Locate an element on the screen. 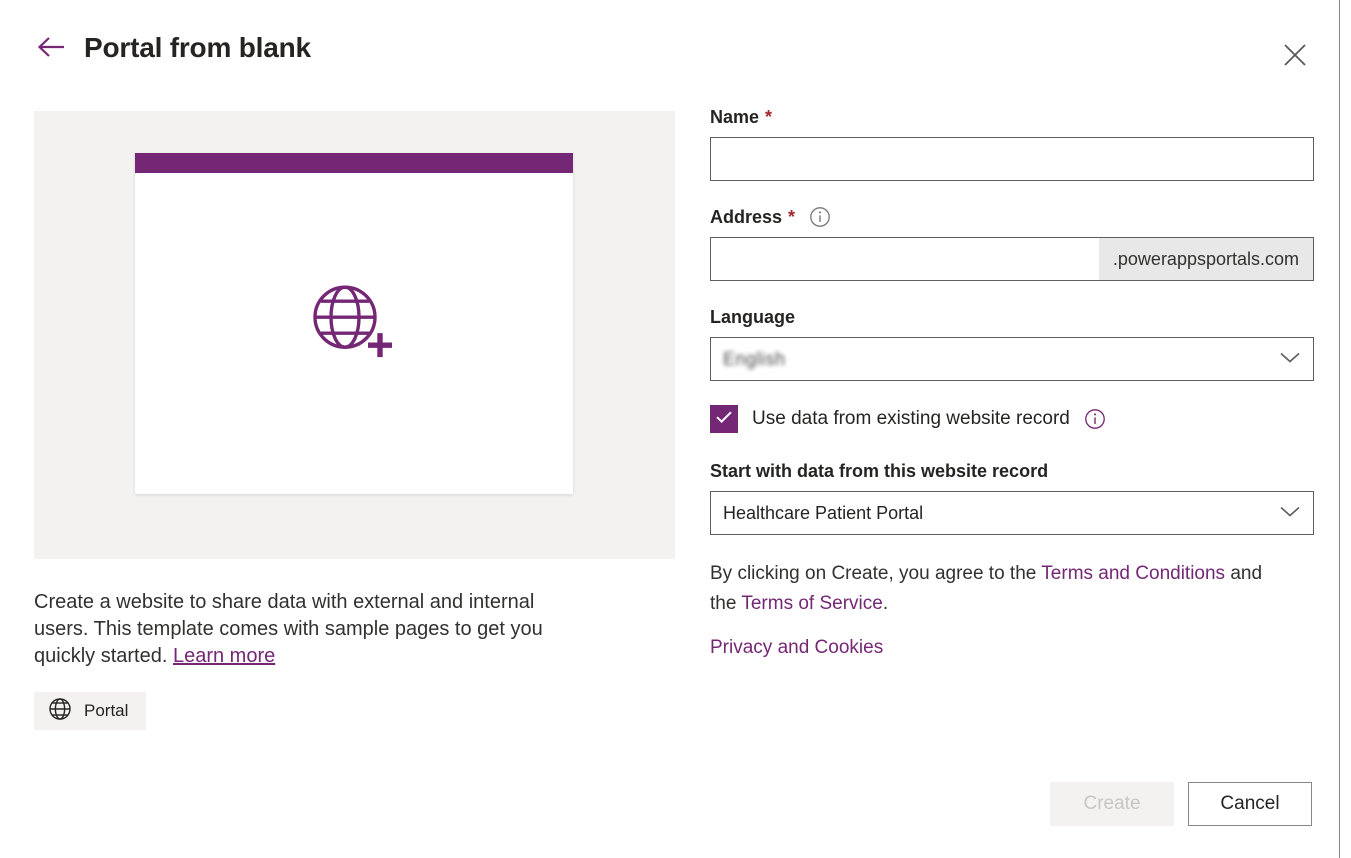 This screenshot has height=858, width=1351. language-value: English is located at coordinates (754, 358).